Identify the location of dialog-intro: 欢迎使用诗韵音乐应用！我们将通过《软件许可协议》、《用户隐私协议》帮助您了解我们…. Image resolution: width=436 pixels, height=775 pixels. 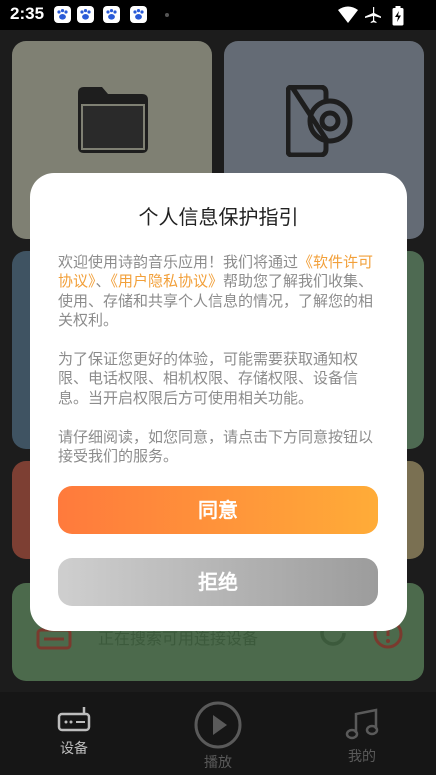
(218, 292).